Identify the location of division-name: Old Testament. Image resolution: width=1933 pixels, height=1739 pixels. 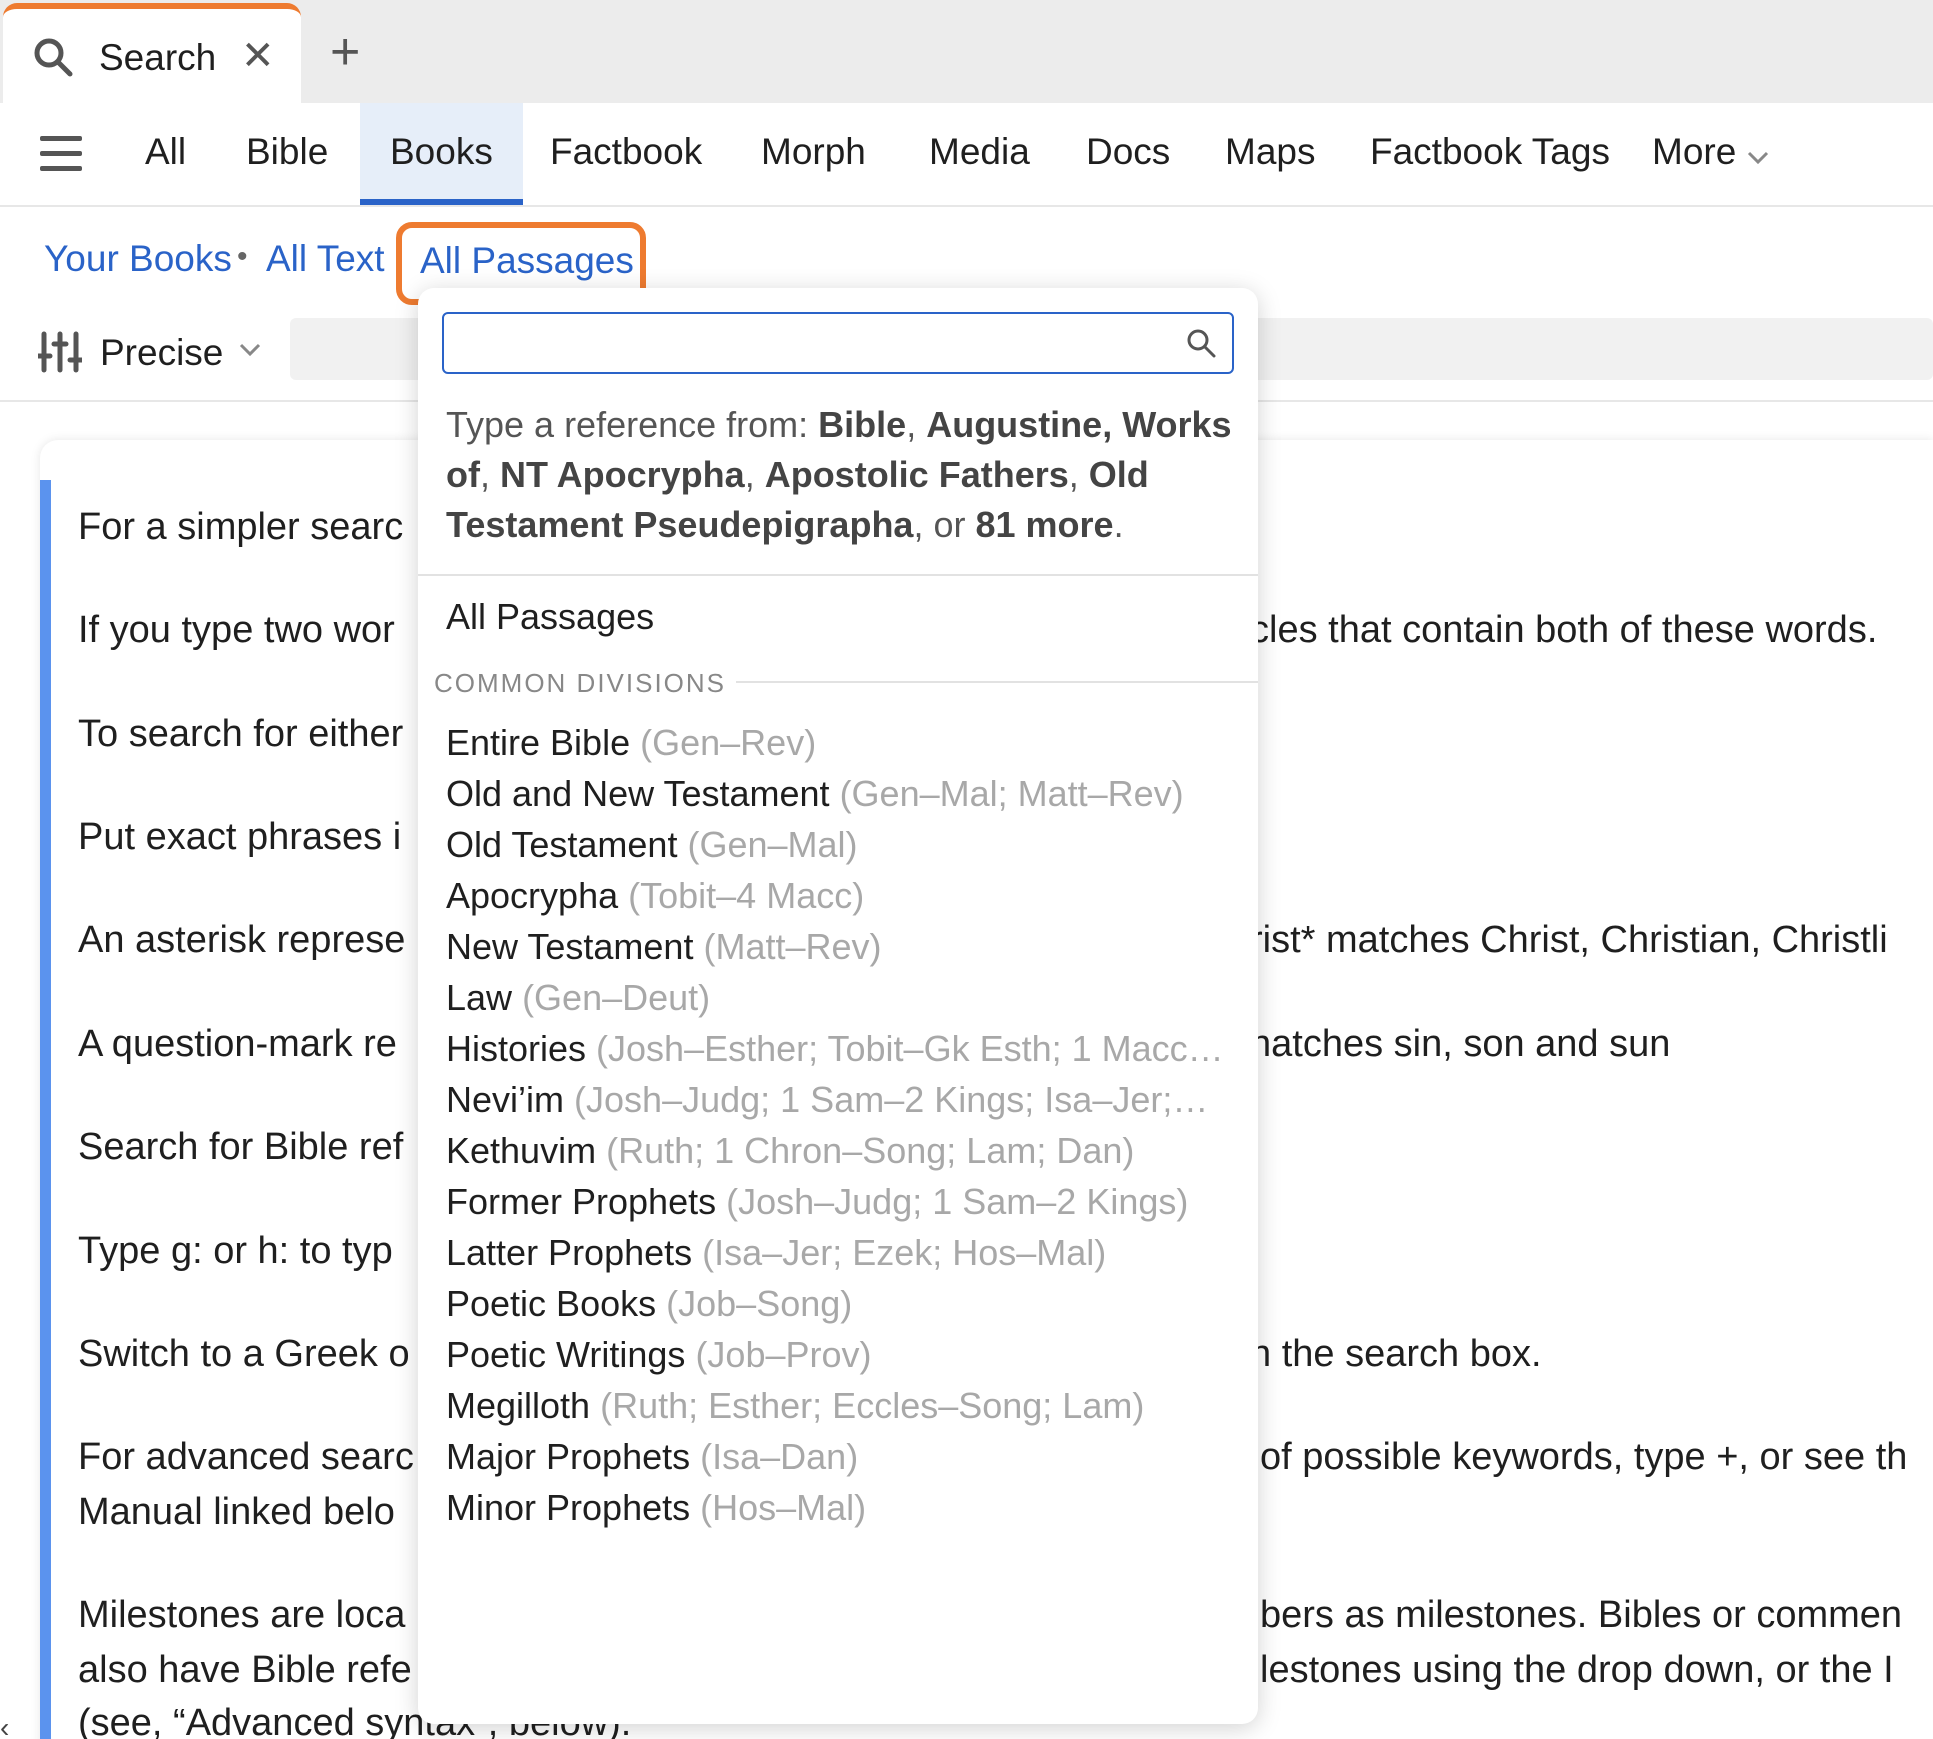
(562, 844).